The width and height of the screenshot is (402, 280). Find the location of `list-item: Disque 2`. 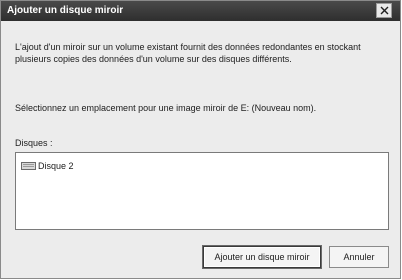

list-item: Disque 2 is located at coordinates (47, 165).